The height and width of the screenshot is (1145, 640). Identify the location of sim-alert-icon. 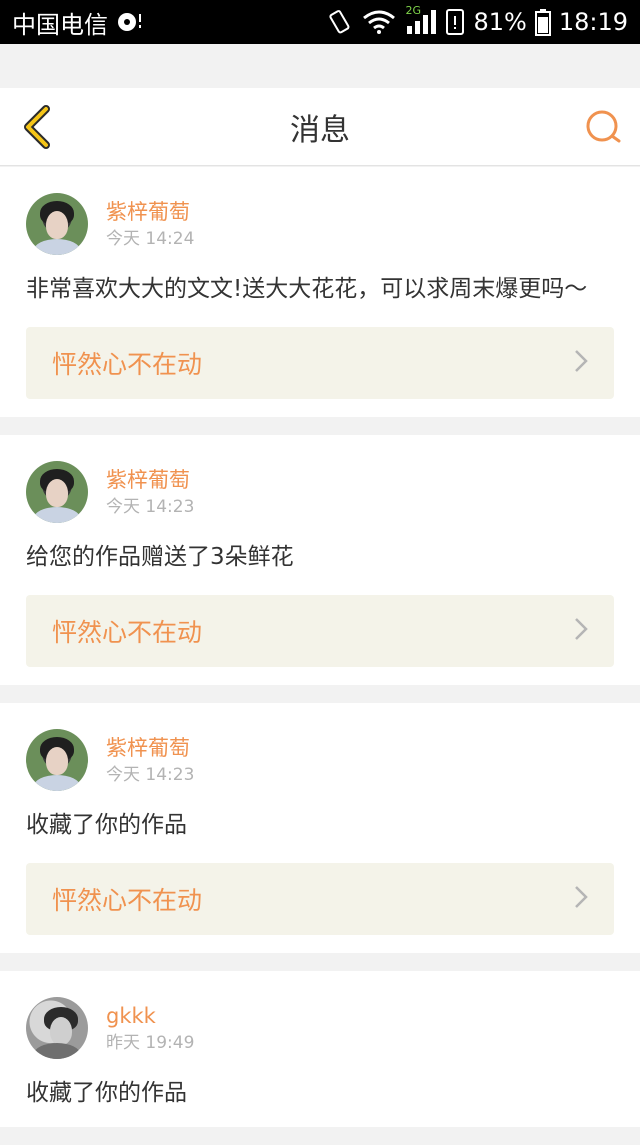
(455, 22).